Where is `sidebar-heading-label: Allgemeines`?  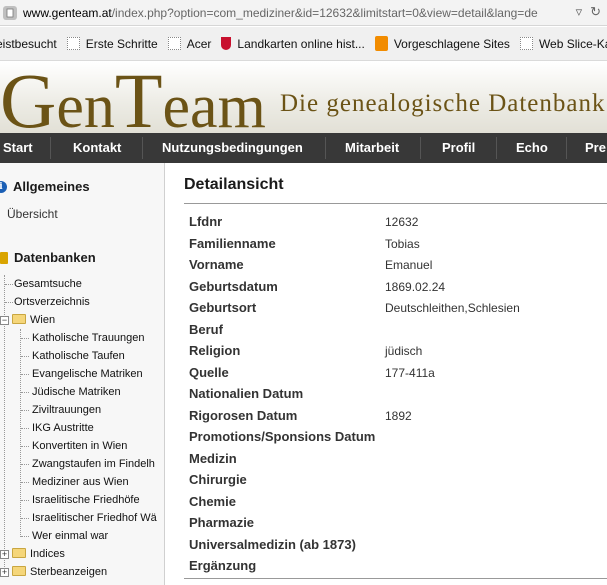
sidebar-heading-label: Allgemeines is located at coordinates (51, 186).